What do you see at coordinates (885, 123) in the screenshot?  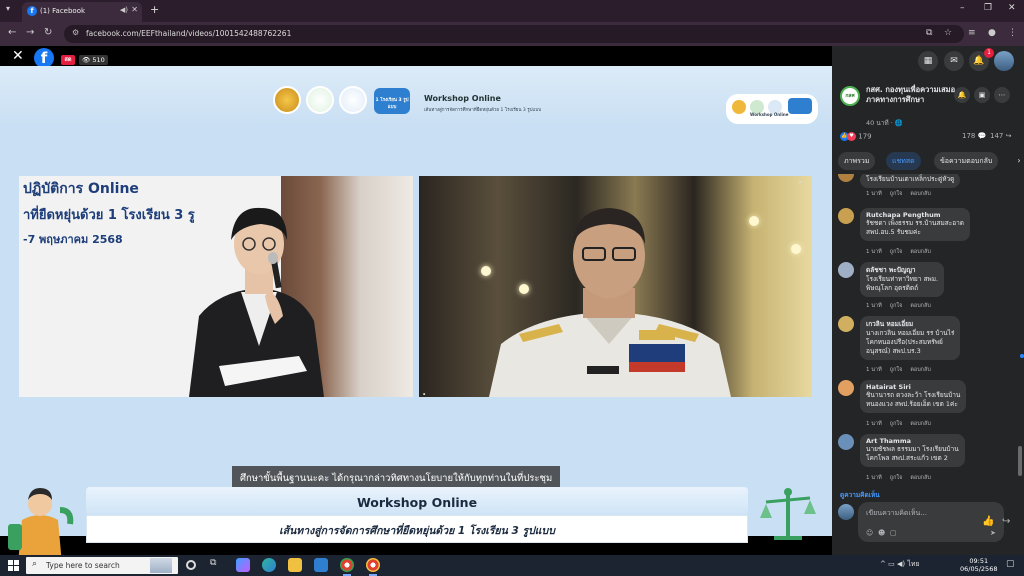 I see `live-status: 40 นาที · 🌐` at bounding box center [885, 123].